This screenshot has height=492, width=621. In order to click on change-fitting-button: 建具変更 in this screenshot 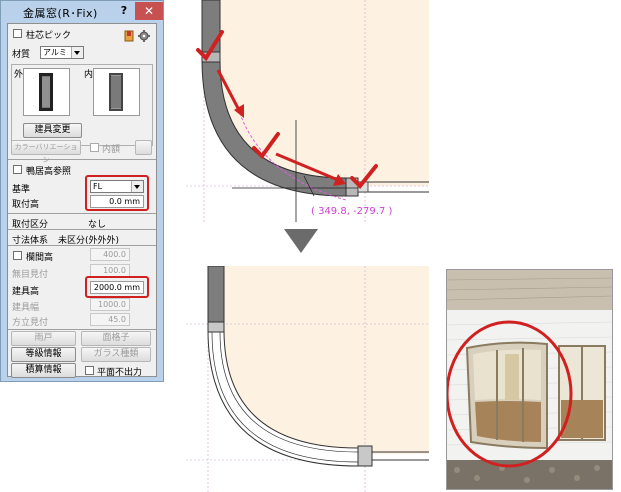, I will do `click(52, 130)`.